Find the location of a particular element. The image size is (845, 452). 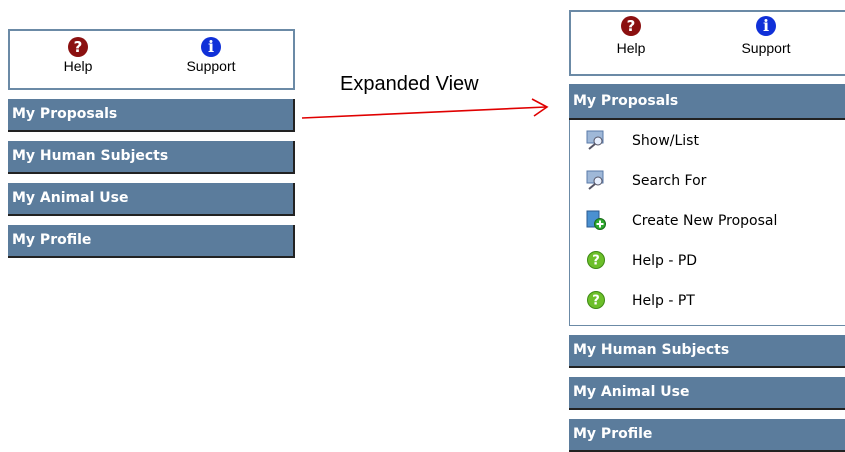

section-my-proposals-collapsed: My Proposals is located at coordinates (151, 115).